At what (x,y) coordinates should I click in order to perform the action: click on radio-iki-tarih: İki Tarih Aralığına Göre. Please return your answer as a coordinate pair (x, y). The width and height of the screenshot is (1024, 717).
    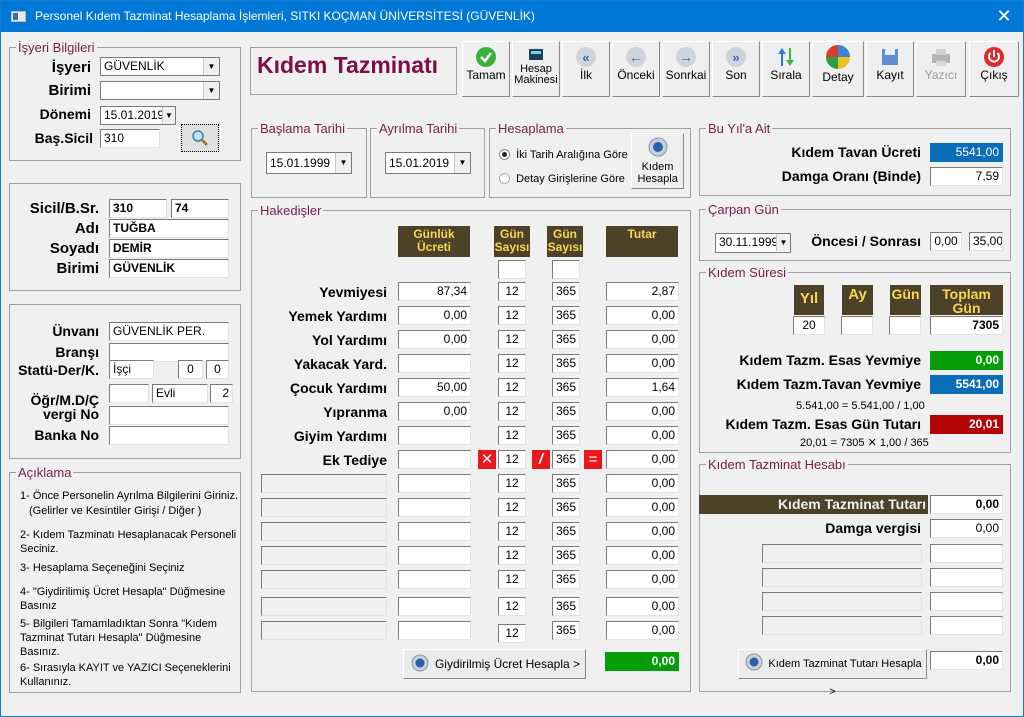
    Looking at the image, I should click on (563, 155).